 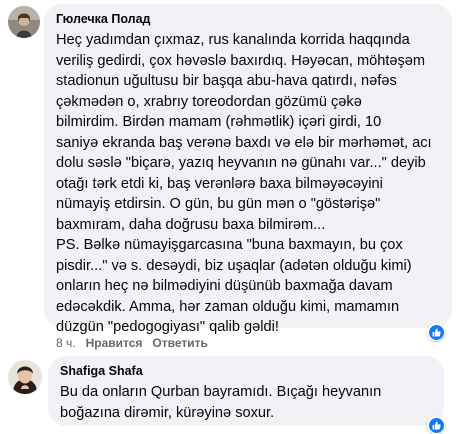 I want to click on comment-actions: 8 ч. Нравится Ответить, so click(x=132, y=343).